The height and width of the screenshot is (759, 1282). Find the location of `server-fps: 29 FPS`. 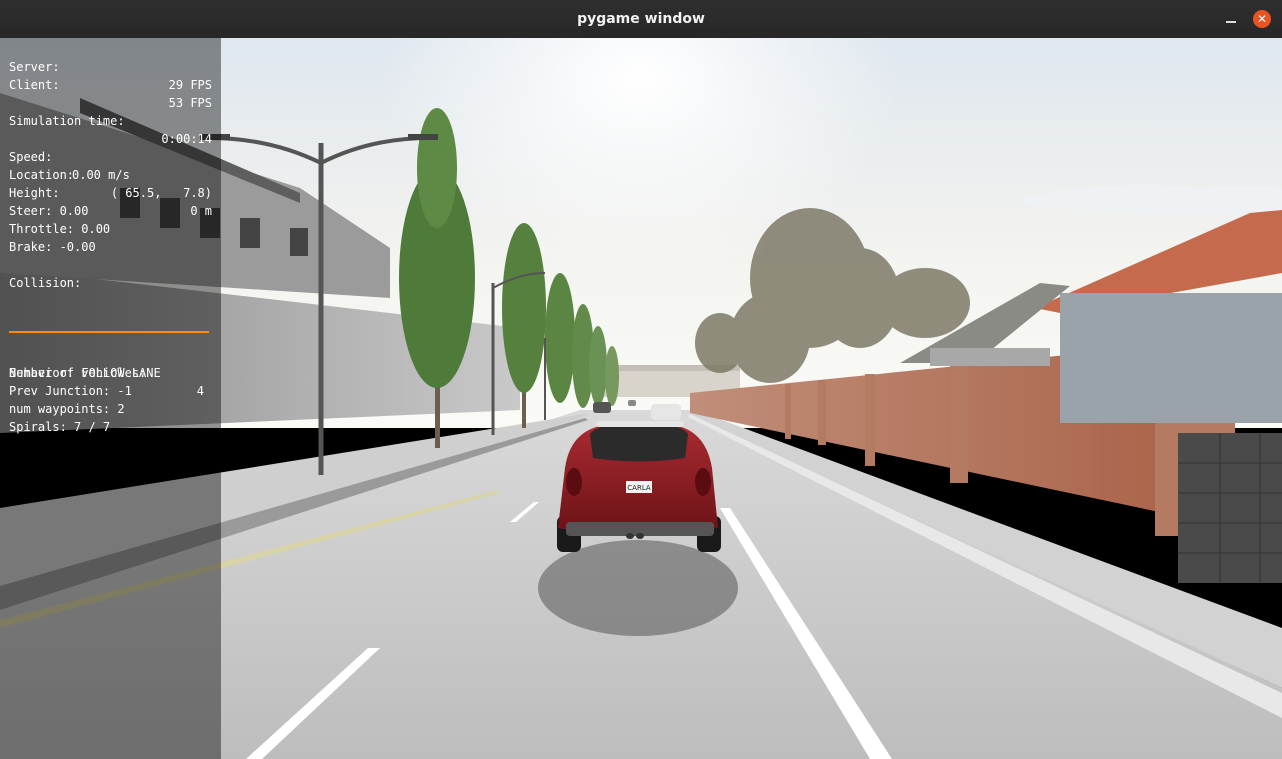

server-fps: 29 FPS is located at coordinates (190, 85).